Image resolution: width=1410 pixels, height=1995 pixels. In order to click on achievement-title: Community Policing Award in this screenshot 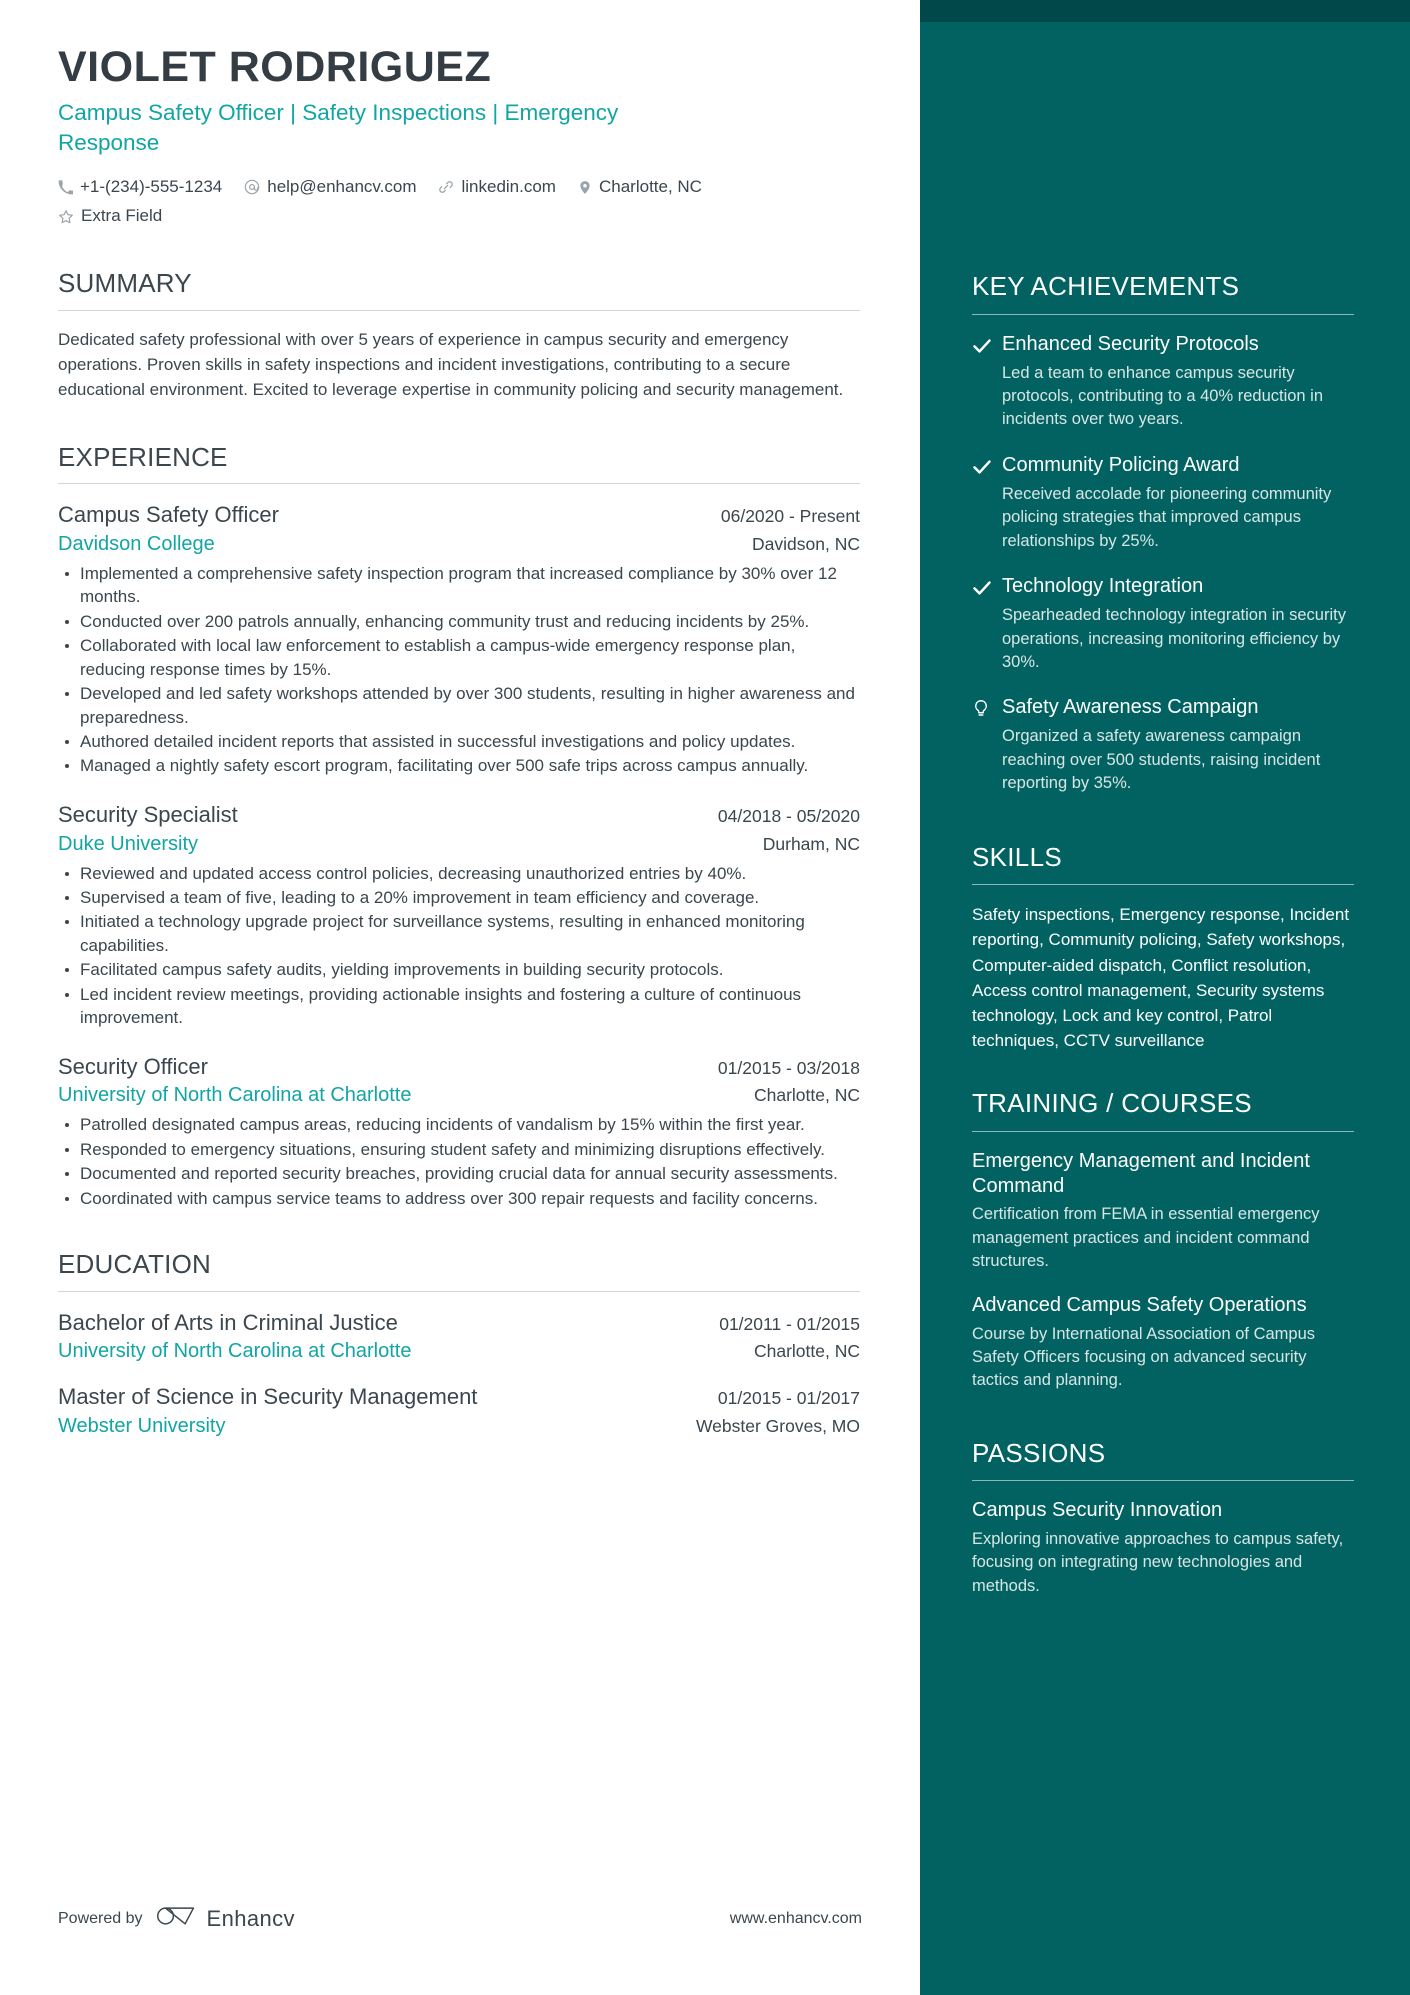, I will do `click(1121, 464)`.